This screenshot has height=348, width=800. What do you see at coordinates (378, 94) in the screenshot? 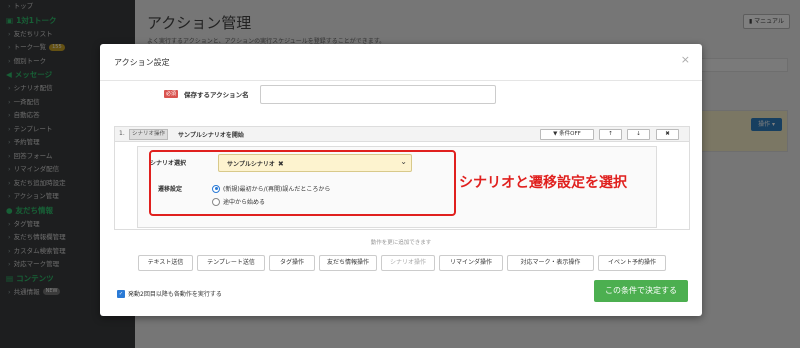
I see `action-name-input` at bounding box center [378, 94].